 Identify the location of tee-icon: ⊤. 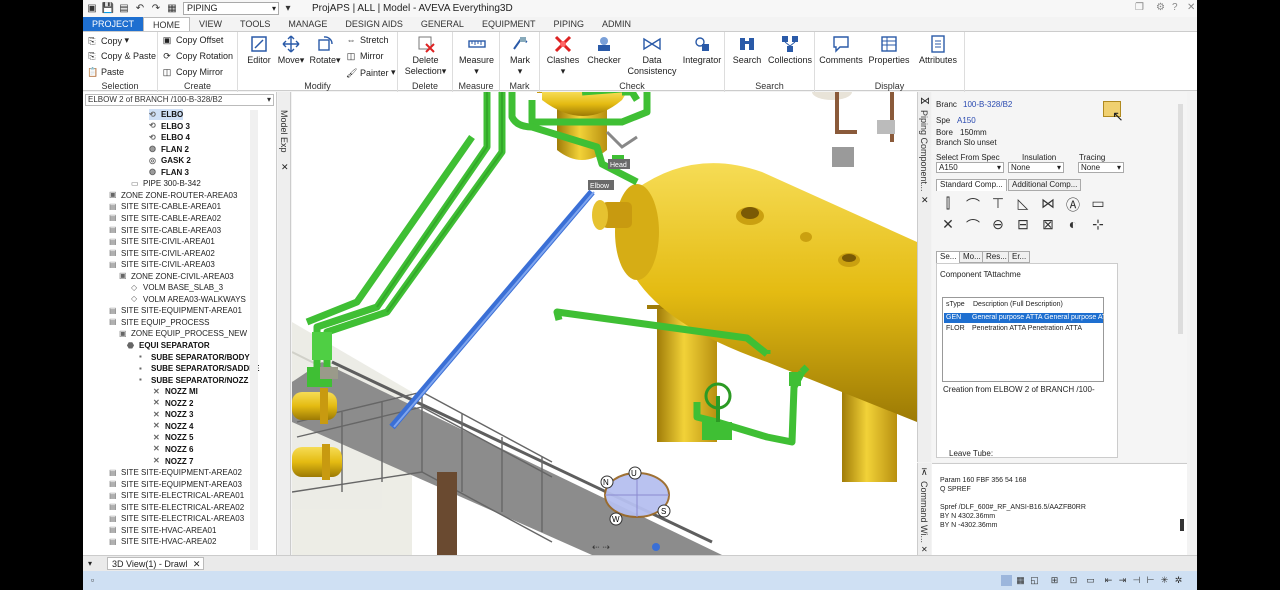
(998, 204).